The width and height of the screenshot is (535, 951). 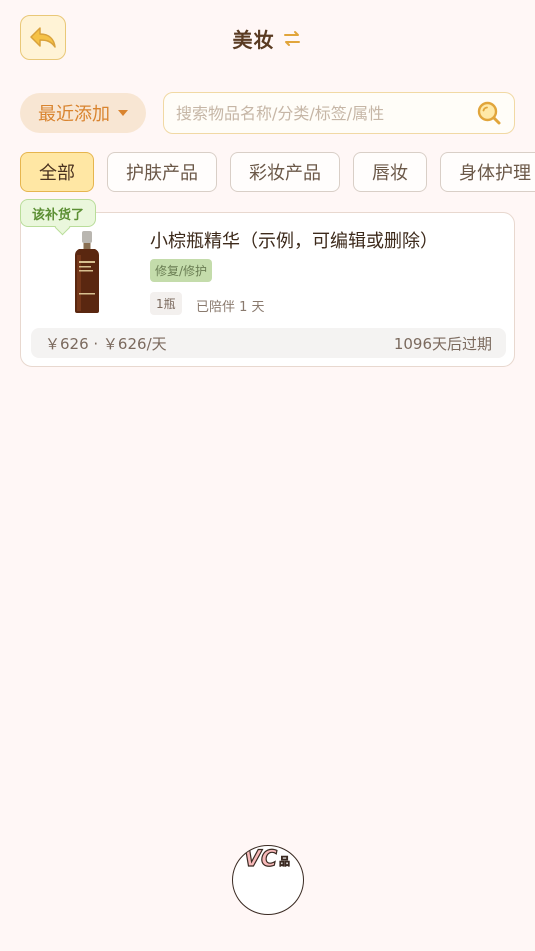 I want to click on item-footer: ￥626 · ￥626/天 1096天后过期, so click(x=268, y=343).